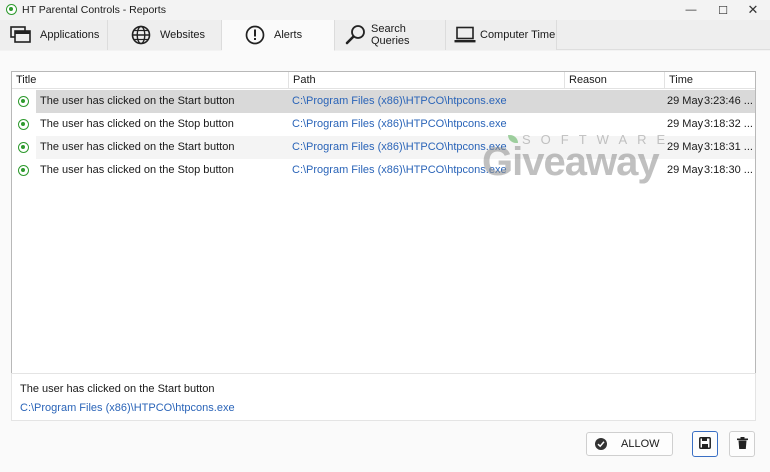  I want to click on title-bar: HT Parental Controls - Reports — ☐ ✕, so click(385, 10).